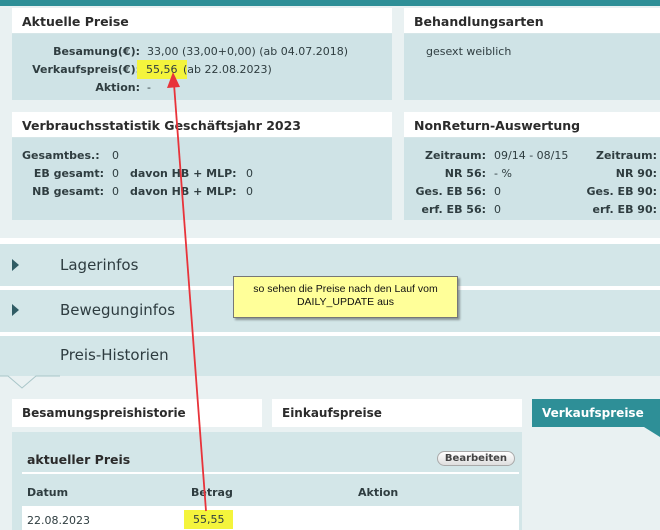 The image size is (660, 530). Describe the element at coordinates (345, 302) in the screenshot. I see `note-line-2: DAILY_UPDATE aus` at that location.